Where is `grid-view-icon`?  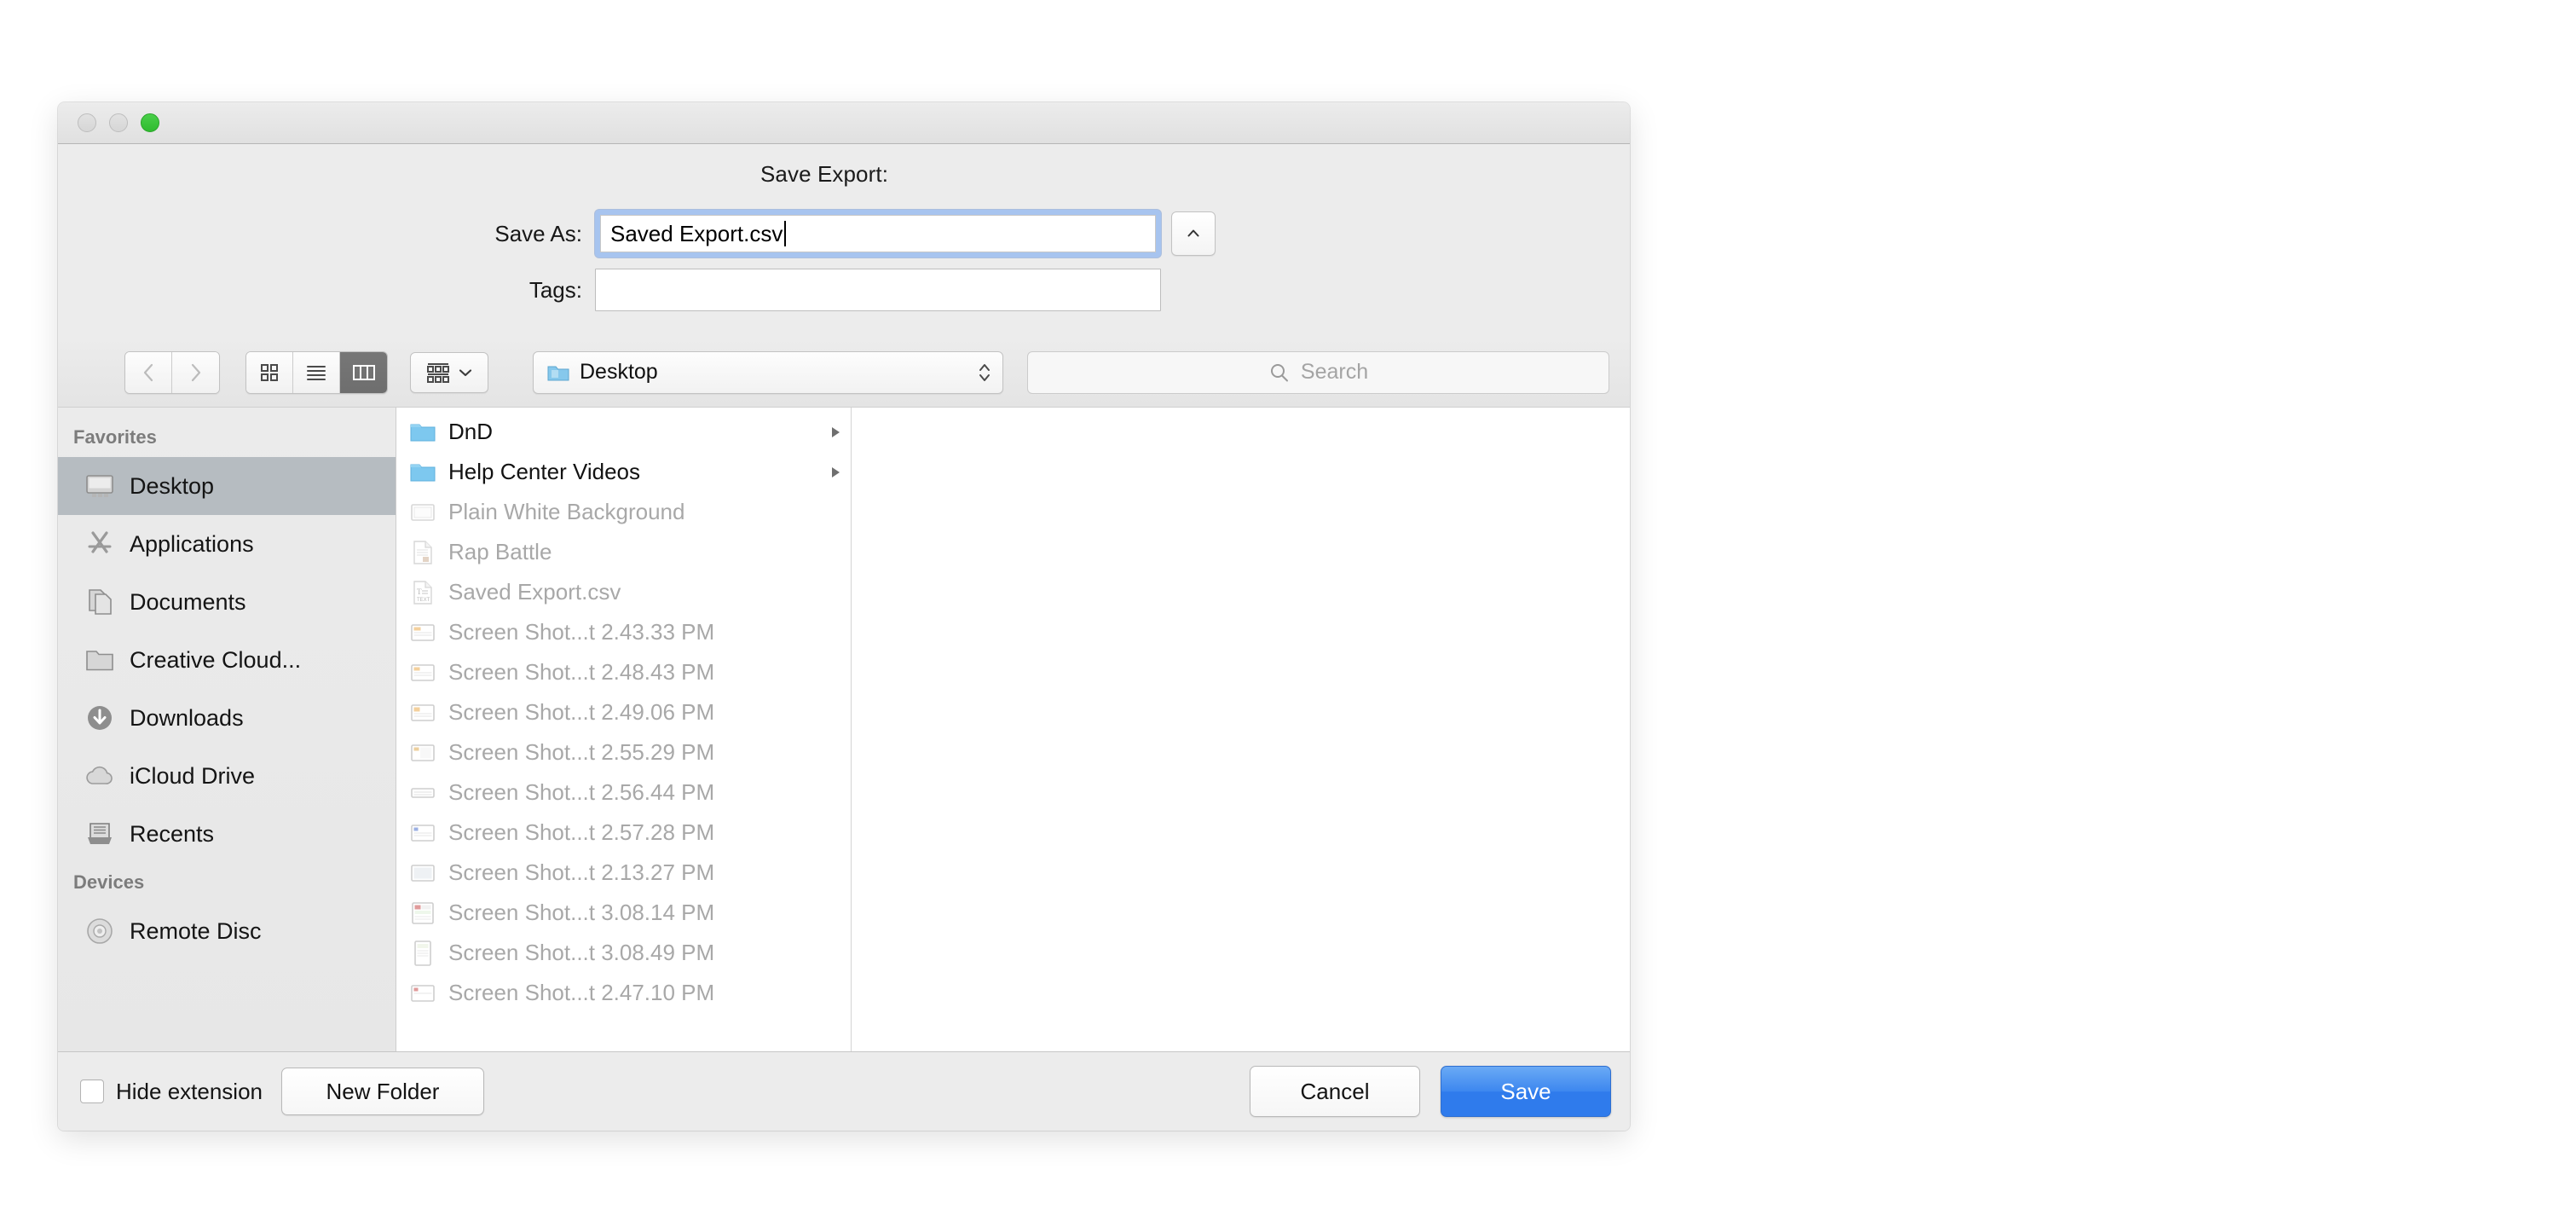 grid-view-icon is located at coordinates (269, 372).